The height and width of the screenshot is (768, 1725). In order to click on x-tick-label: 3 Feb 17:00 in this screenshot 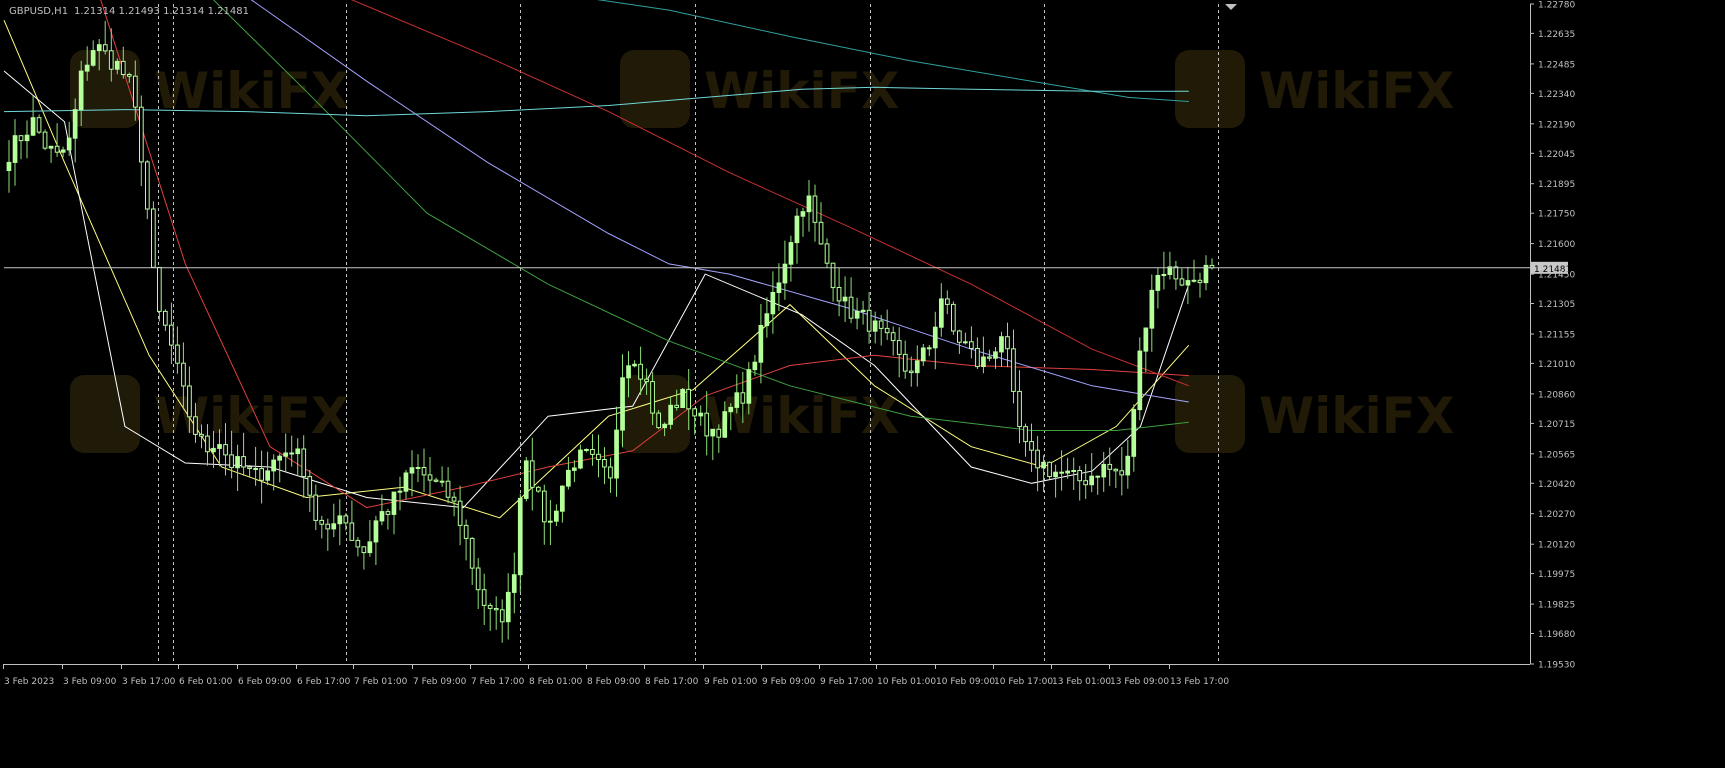, I will do `click(149, 682)`.